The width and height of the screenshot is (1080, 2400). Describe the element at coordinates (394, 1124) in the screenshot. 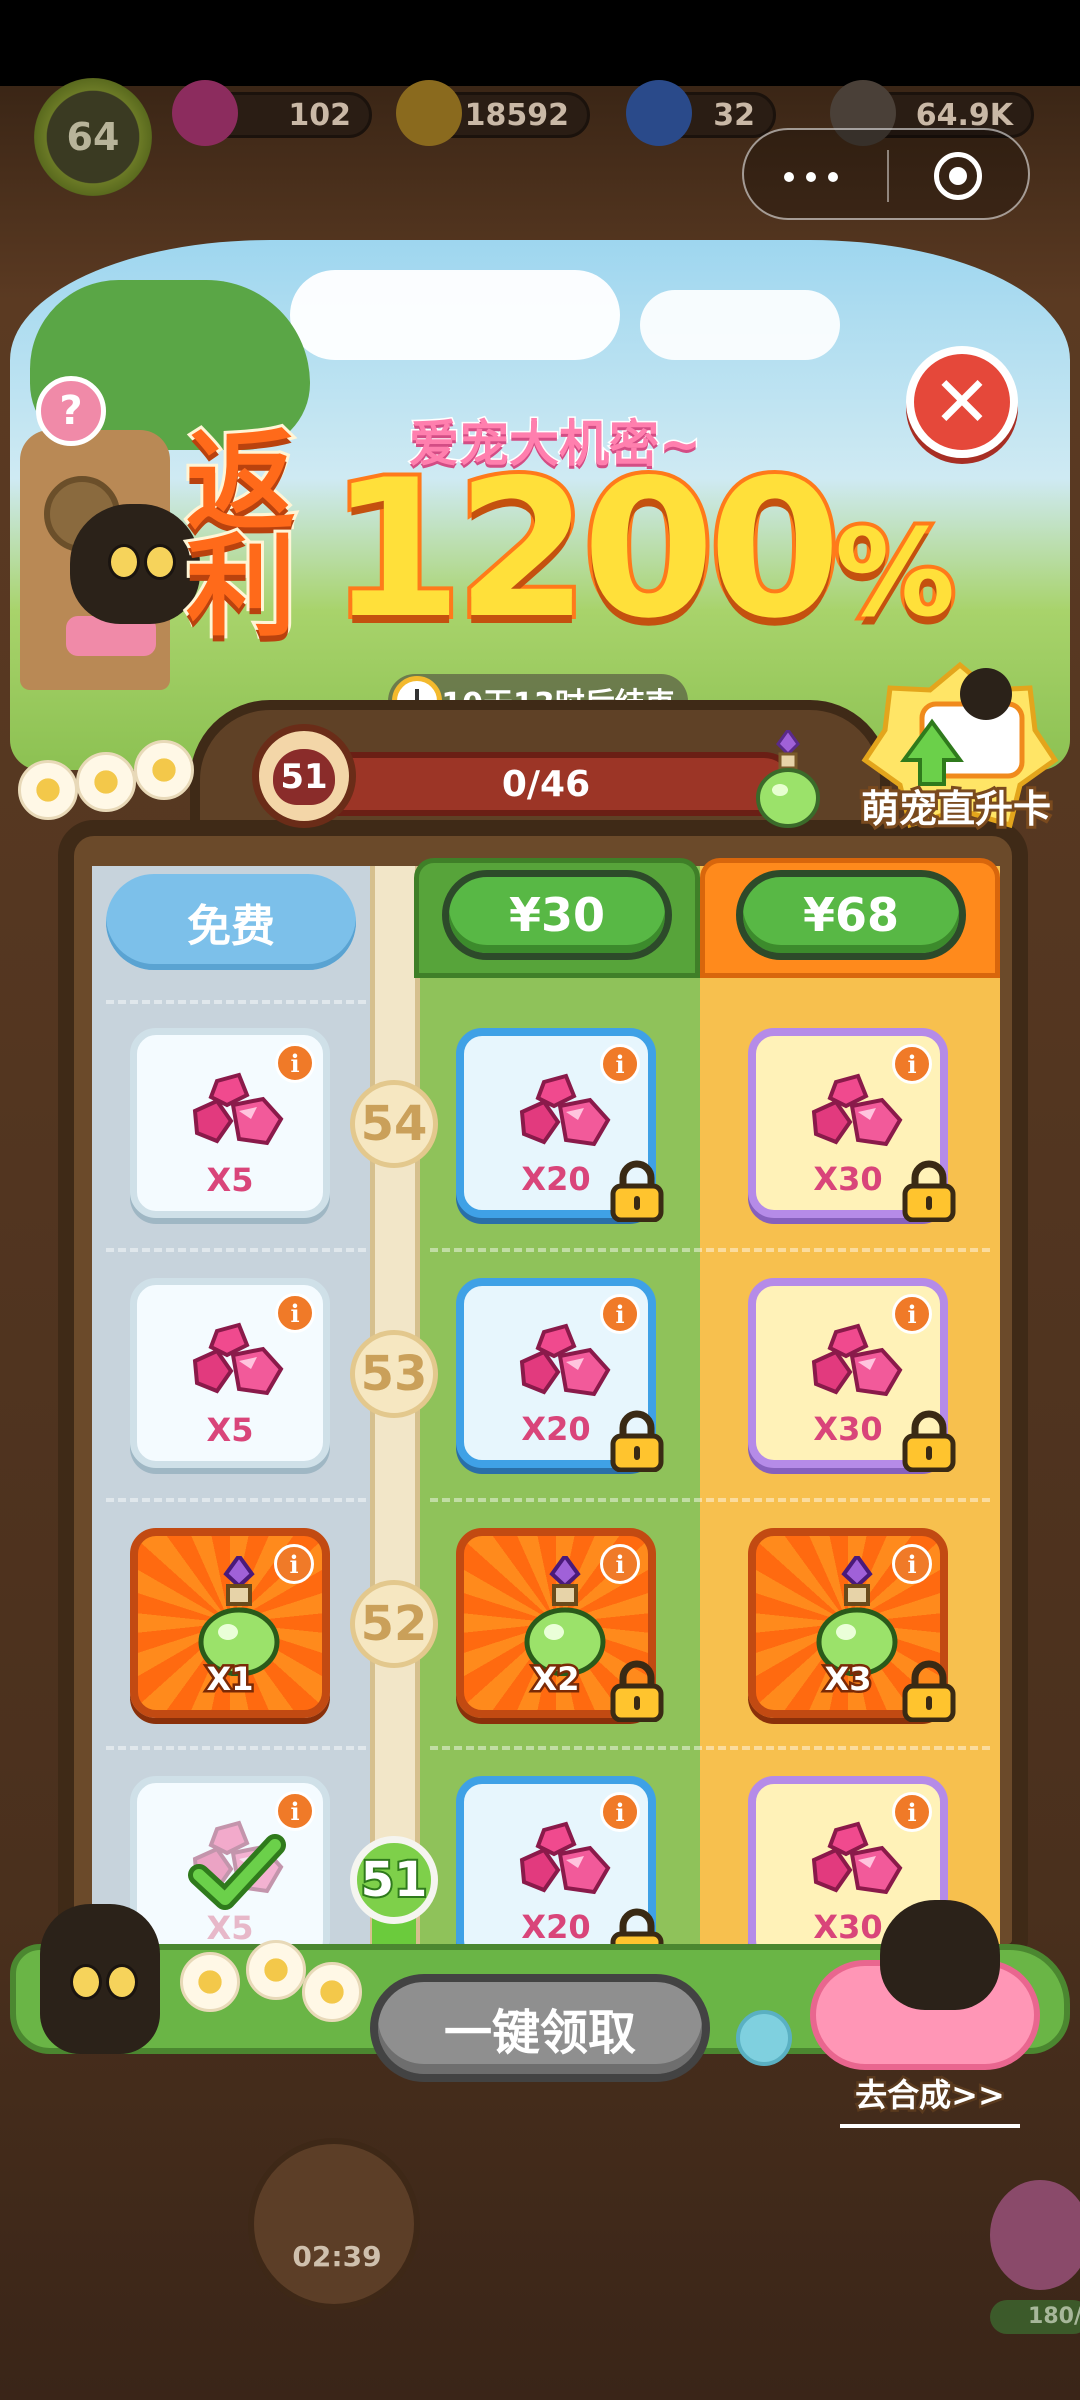

I see `level-marker: 54` at that location.